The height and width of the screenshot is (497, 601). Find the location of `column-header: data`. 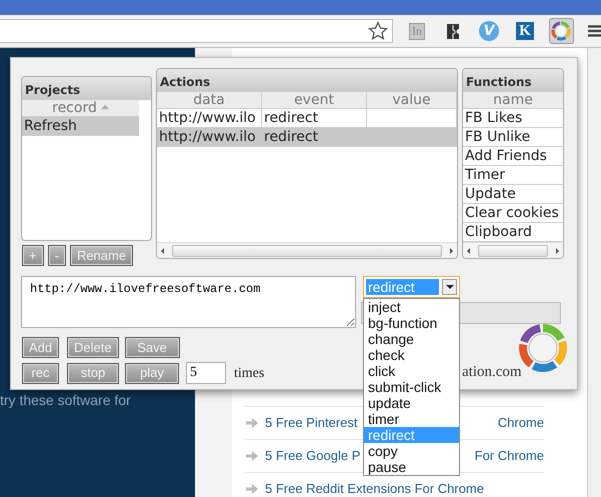

column-header: data is located at coordinates (209, 100).